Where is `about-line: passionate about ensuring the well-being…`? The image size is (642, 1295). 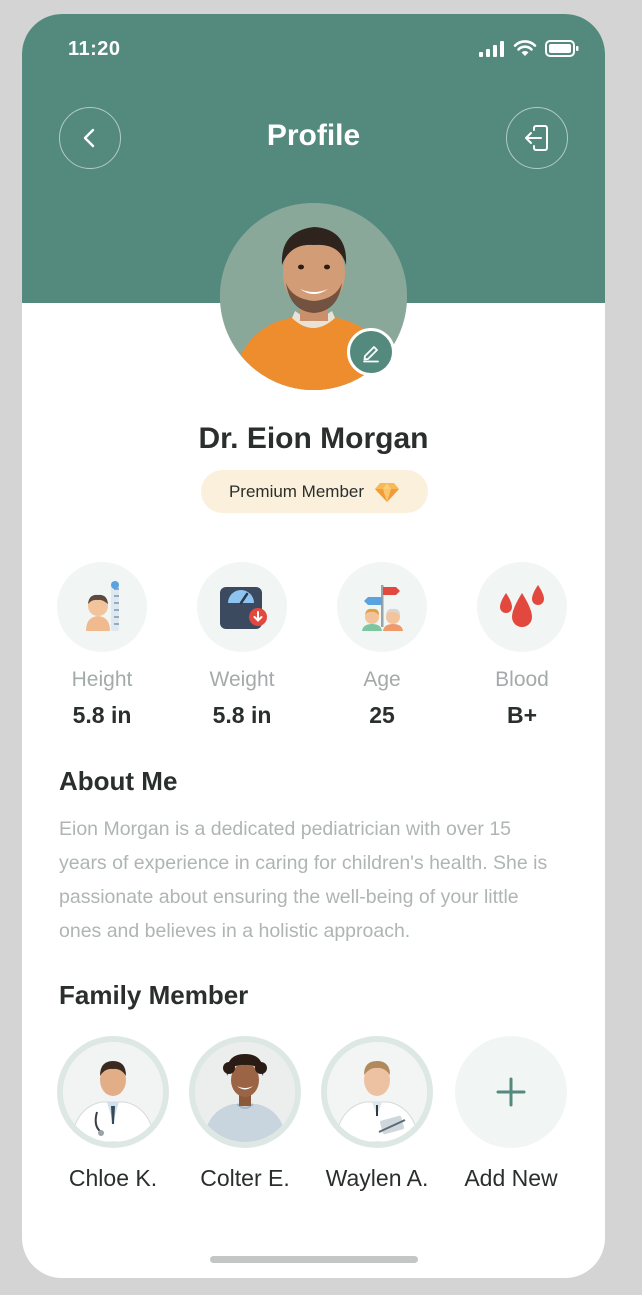 about-line: passionate about ensuring the well-being… is located at coordinates (289, 897).